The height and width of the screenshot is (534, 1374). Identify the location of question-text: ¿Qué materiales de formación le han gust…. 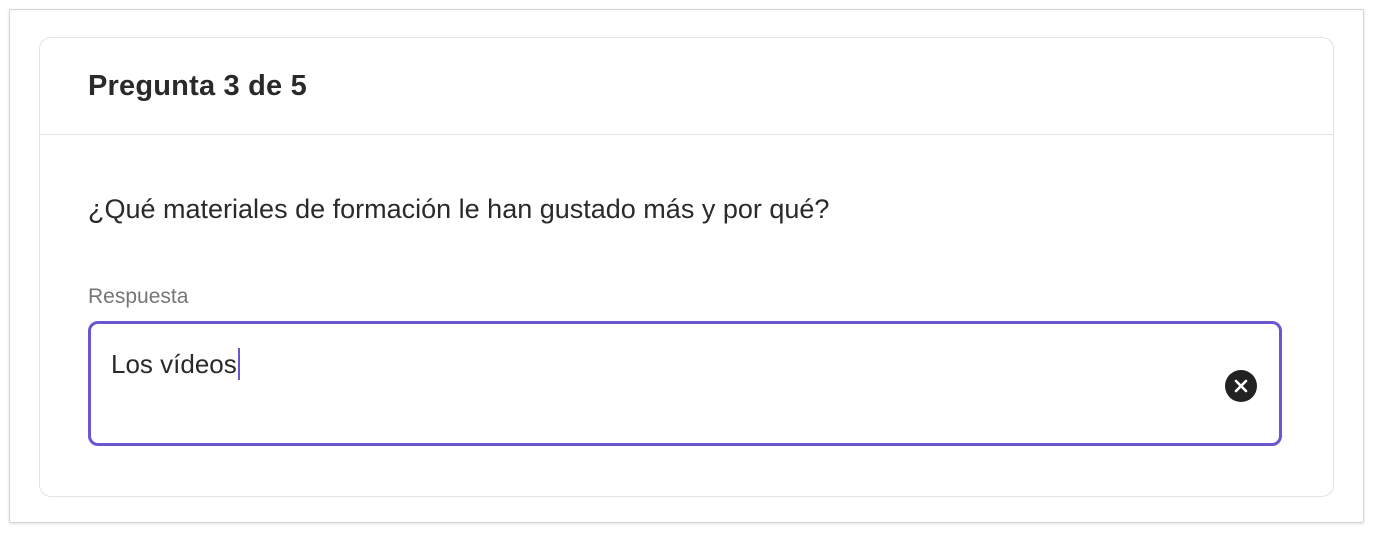
(459, 209).